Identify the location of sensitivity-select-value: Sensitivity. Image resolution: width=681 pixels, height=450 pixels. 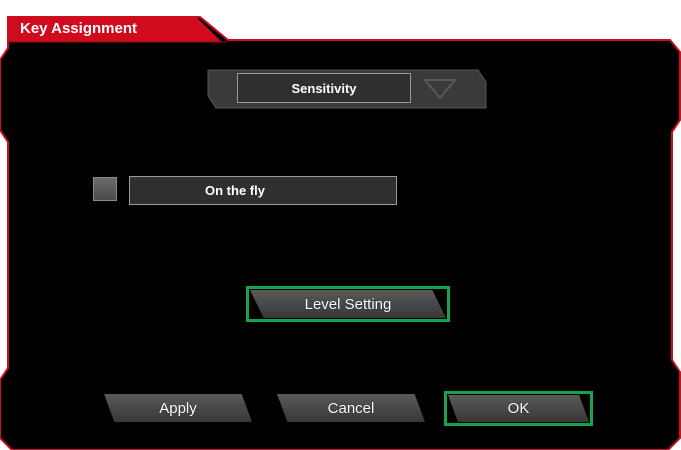
(324, 88).